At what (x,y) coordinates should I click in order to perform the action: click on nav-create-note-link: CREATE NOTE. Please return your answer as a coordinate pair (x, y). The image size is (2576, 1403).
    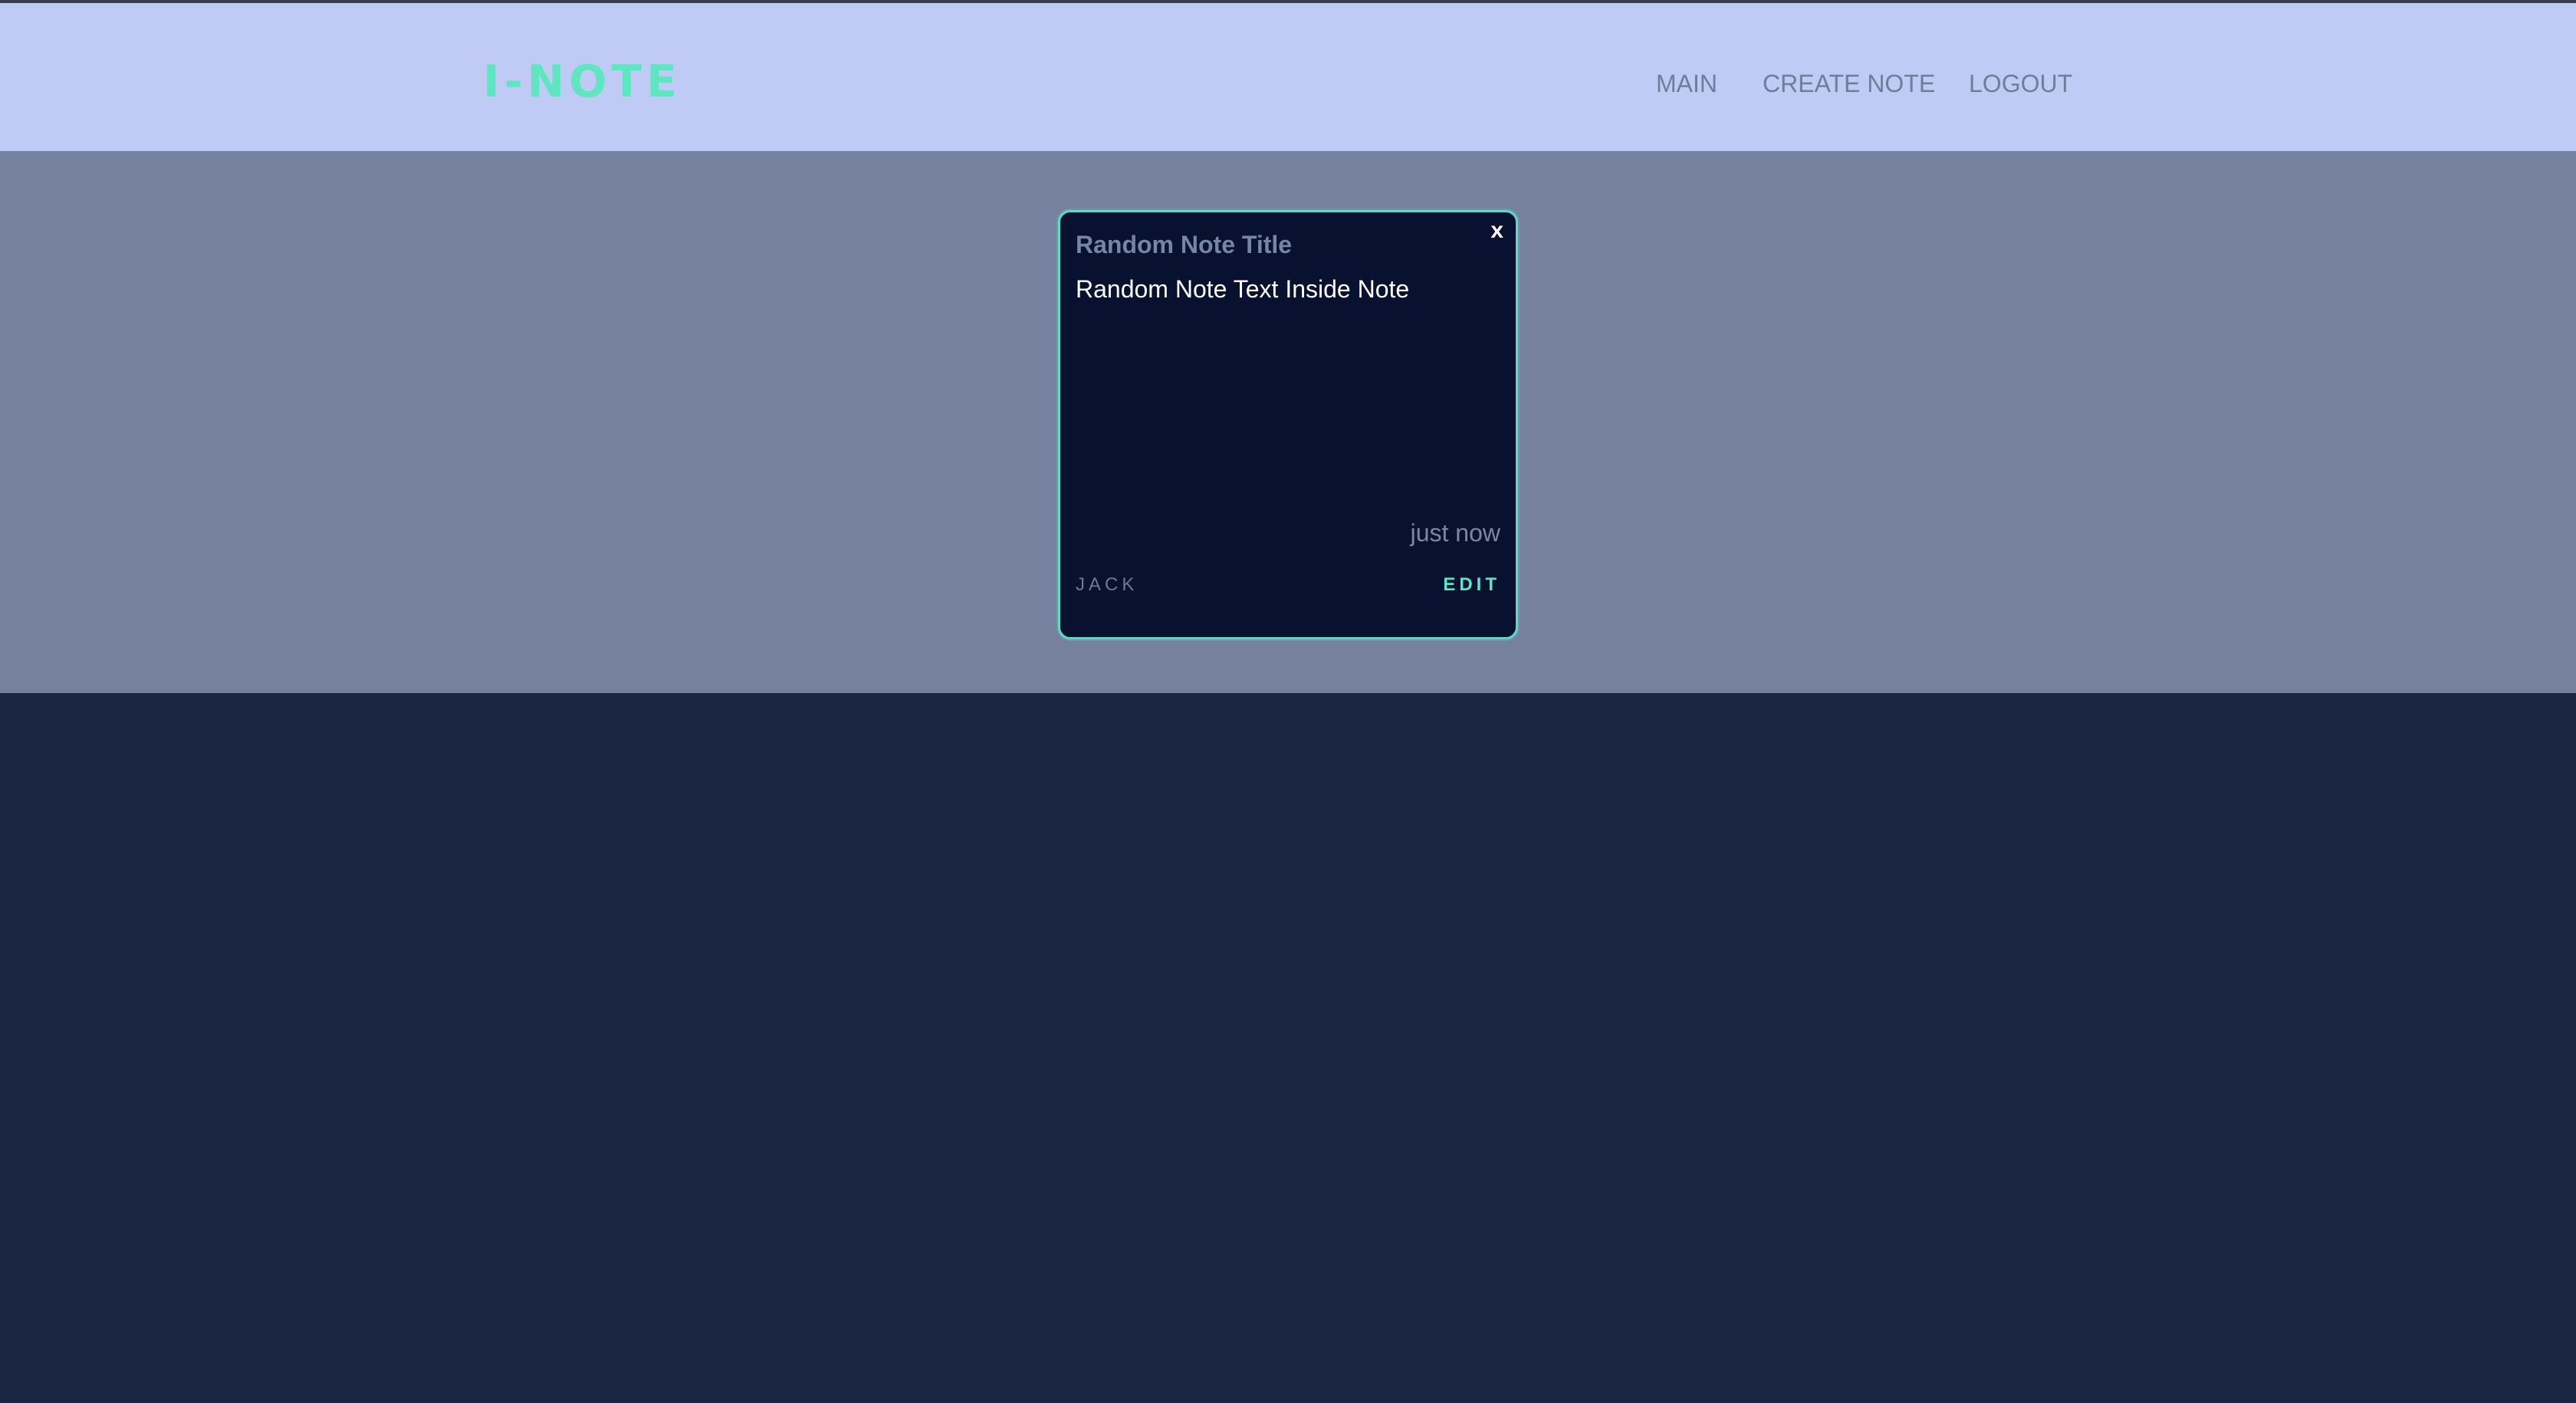
    Looking at the image, I should click on (1849, 84).